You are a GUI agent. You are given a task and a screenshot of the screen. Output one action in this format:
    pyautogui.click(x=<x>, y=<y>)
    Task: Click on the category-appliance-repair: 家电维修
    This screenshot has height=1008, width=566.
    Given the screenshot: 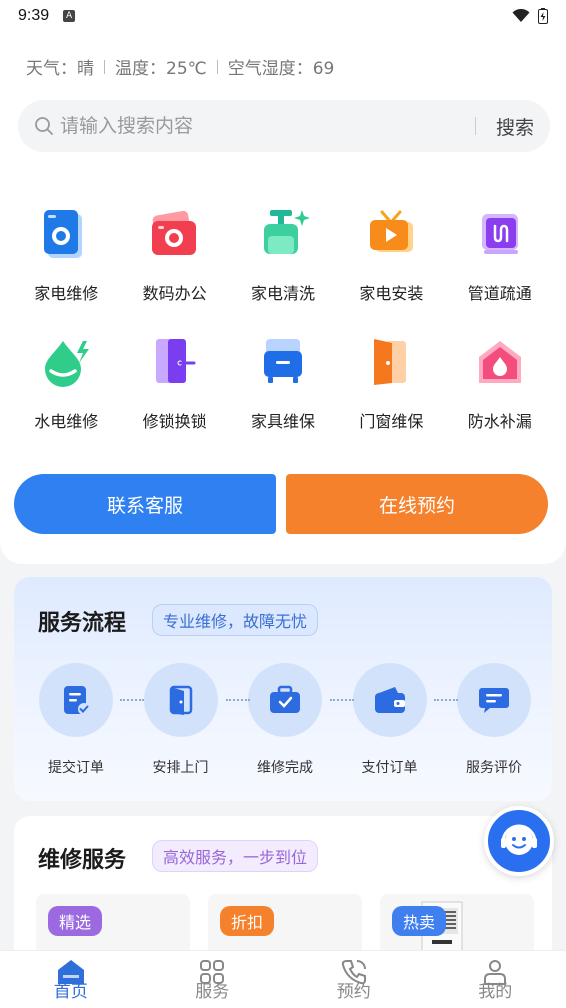 What is the action you would take?
    pyautogui.click(x=66, y=254)
    